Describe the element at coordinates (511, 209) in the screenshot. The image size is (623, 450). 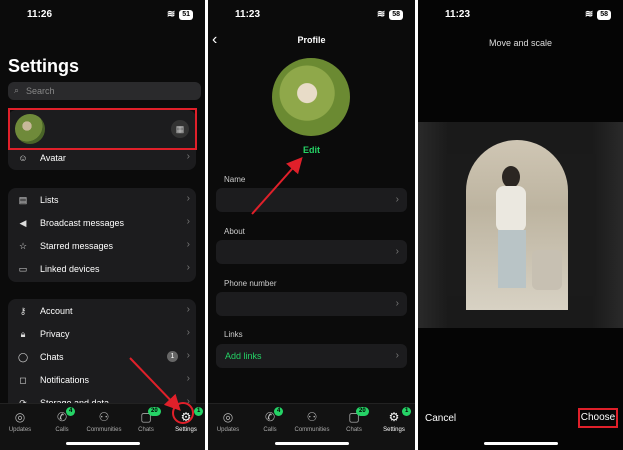
I see `person-body` at that location.